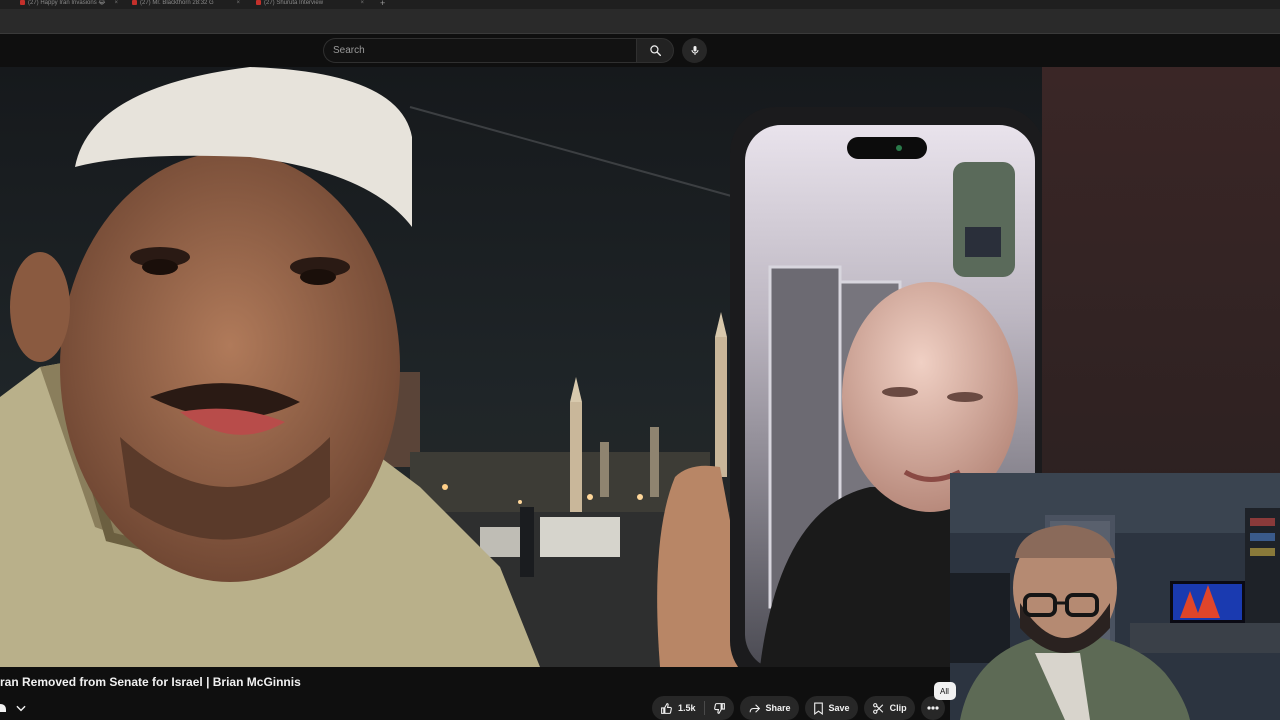  I want to click on chevron-down-icon, so click(21, 708).